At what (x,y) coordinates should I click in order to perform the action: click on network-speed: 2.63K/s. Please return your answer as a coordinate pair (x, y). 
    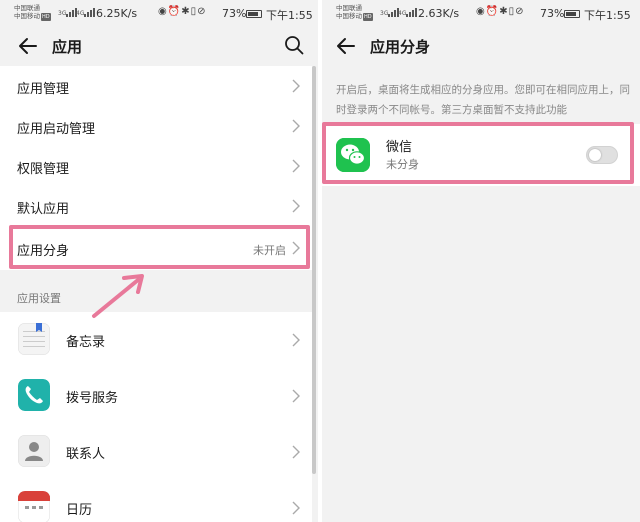
    Looking at the image, I should click on (439, 13).